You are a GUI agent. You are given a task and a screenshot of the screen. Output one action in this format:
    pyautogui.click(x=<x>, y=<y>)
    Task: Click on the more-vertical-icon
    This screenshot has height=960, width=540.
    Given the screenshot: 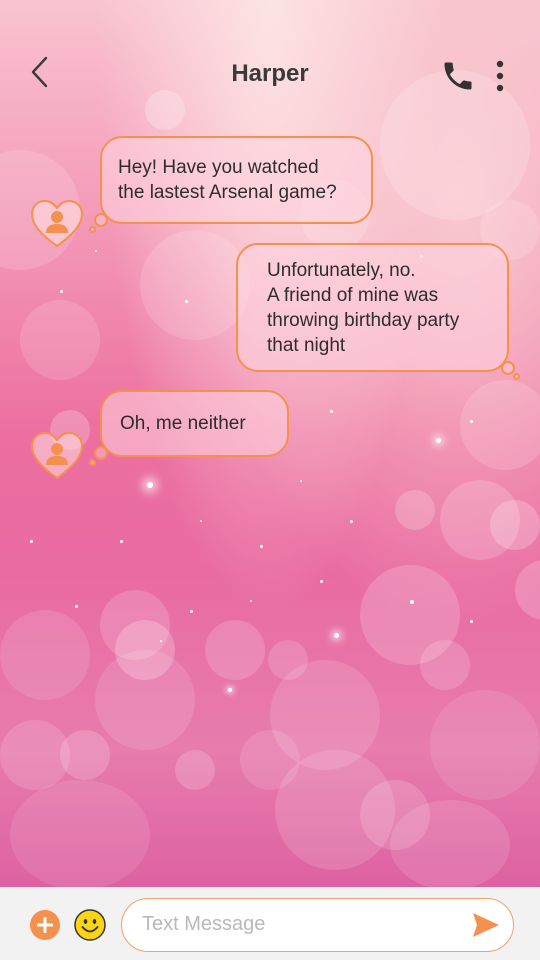 What is the action you would take?
    pyautogui.click(x=500, y=76)
    